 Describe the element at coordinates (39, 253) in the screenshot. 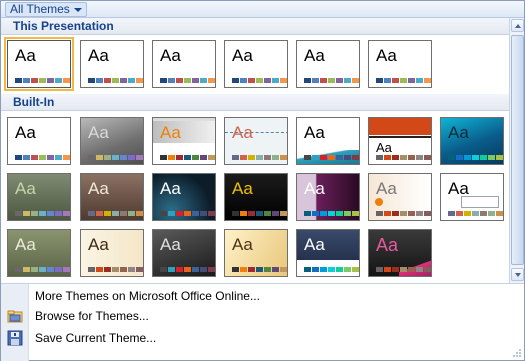

I see `theme-thumb-paper: Aa` at that location.